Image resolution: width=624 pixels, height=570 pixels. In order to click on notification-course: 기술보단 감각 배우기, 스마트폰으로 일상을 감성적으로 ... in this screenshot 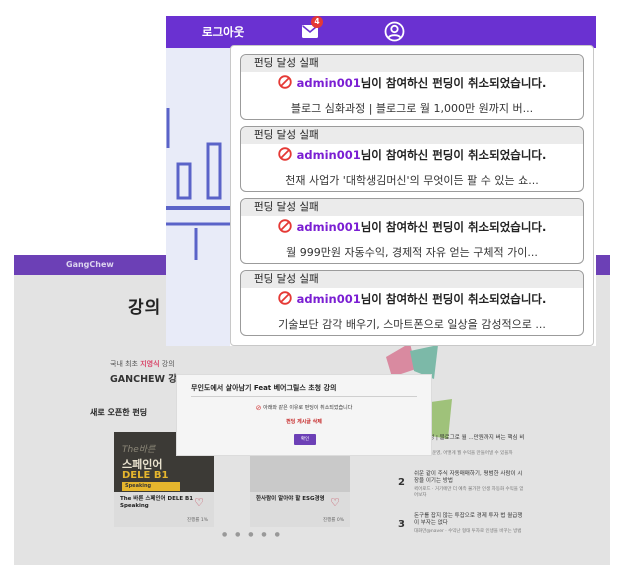, I will do `click(412, 324)`.